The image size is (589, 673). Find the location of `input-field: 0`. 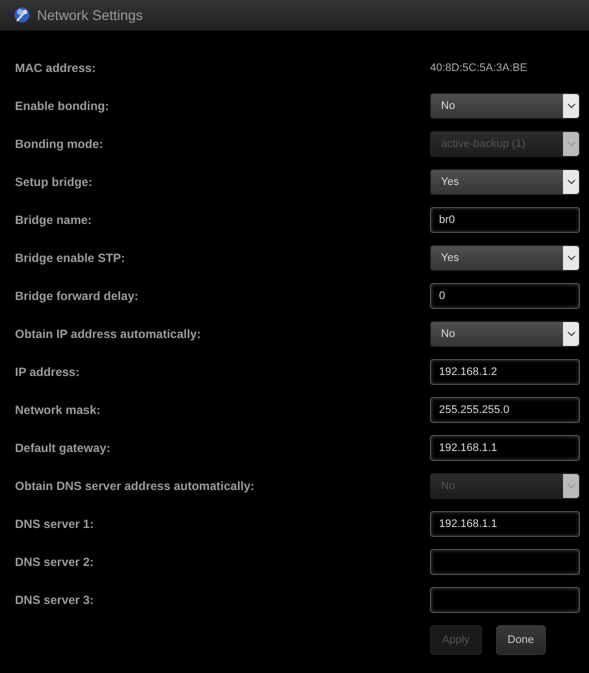

input-field: 0 is located at coordinates (505, 296).